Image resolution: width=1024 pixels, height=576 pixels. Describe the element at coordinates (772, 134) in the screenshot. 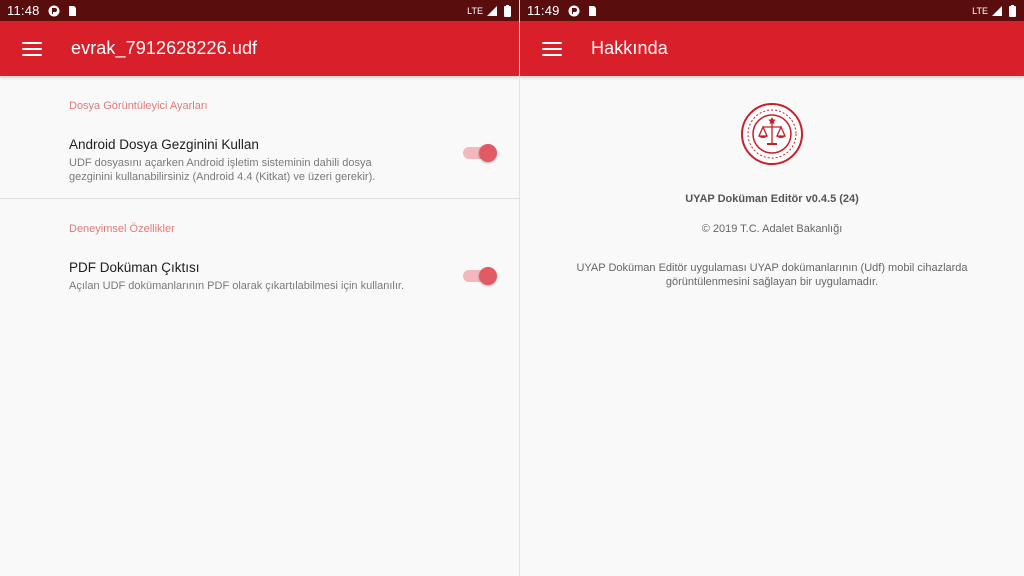

I see `ministry-seal-logo` at that location.